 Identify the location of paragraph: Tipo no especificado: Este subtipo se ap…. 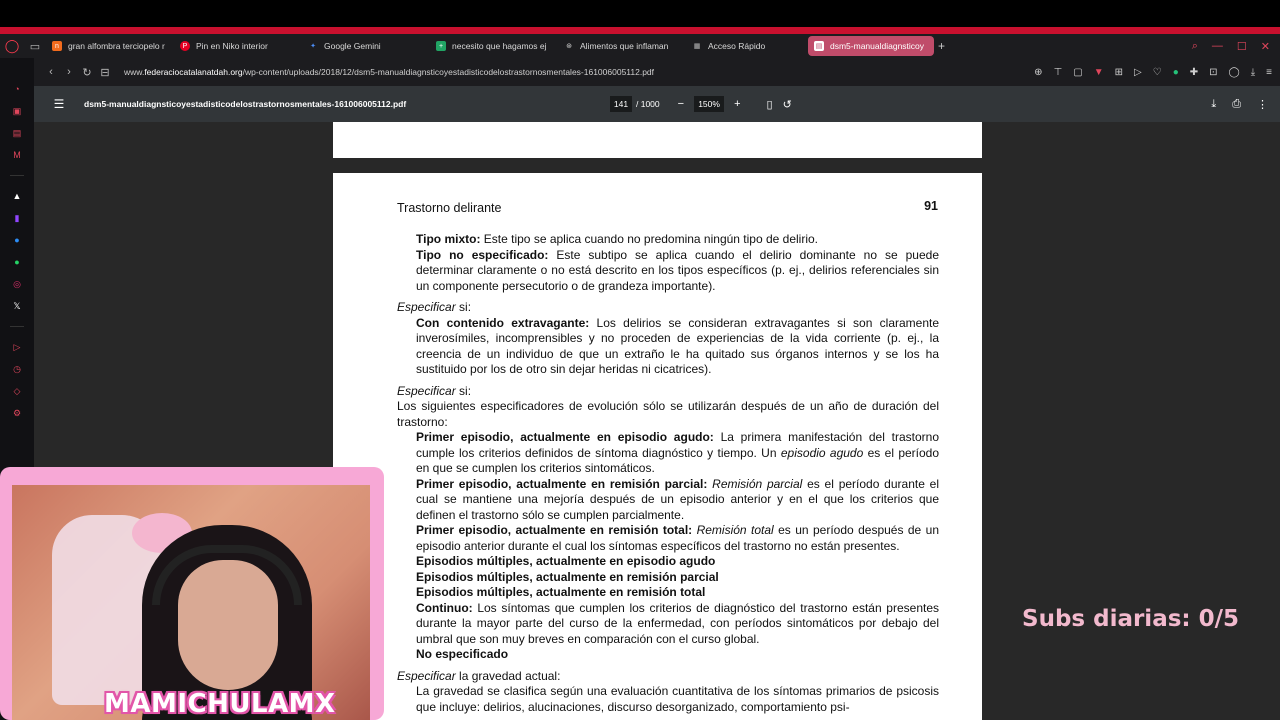
(668, 271).